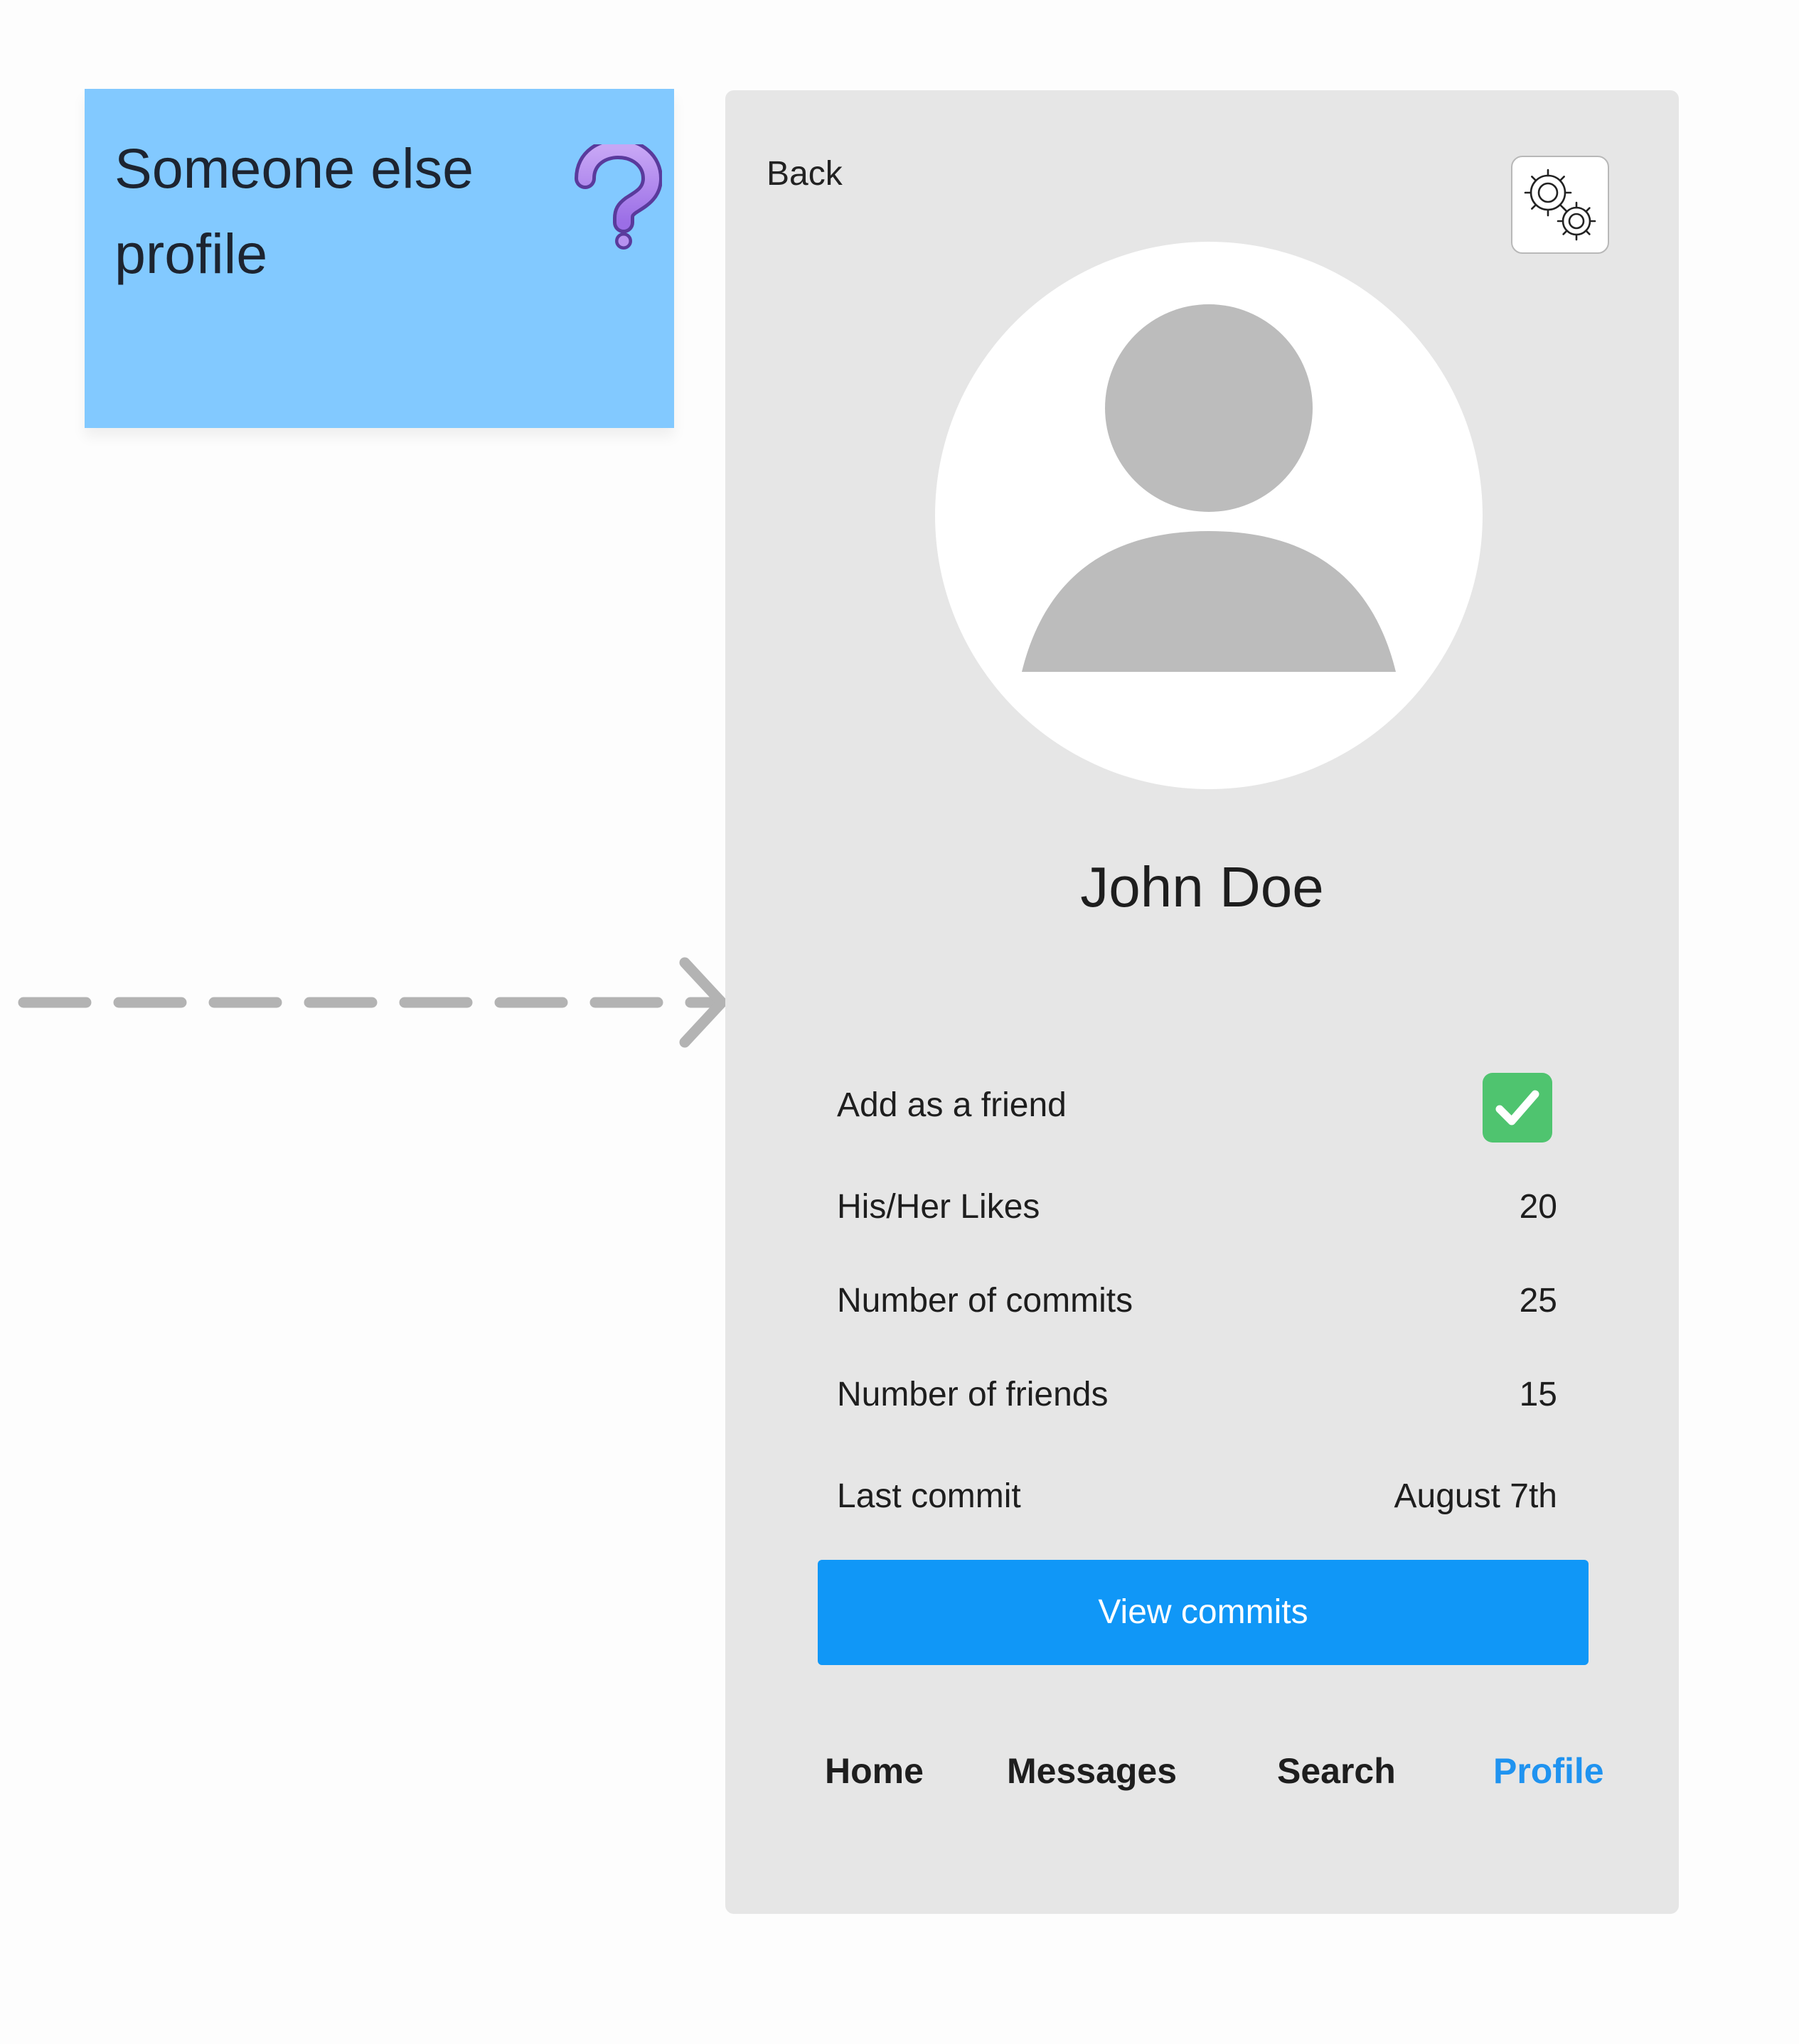 This screenshot has height=2044, width=1799. I want to click on stat-value: August 7th, so click(1476, 1496).